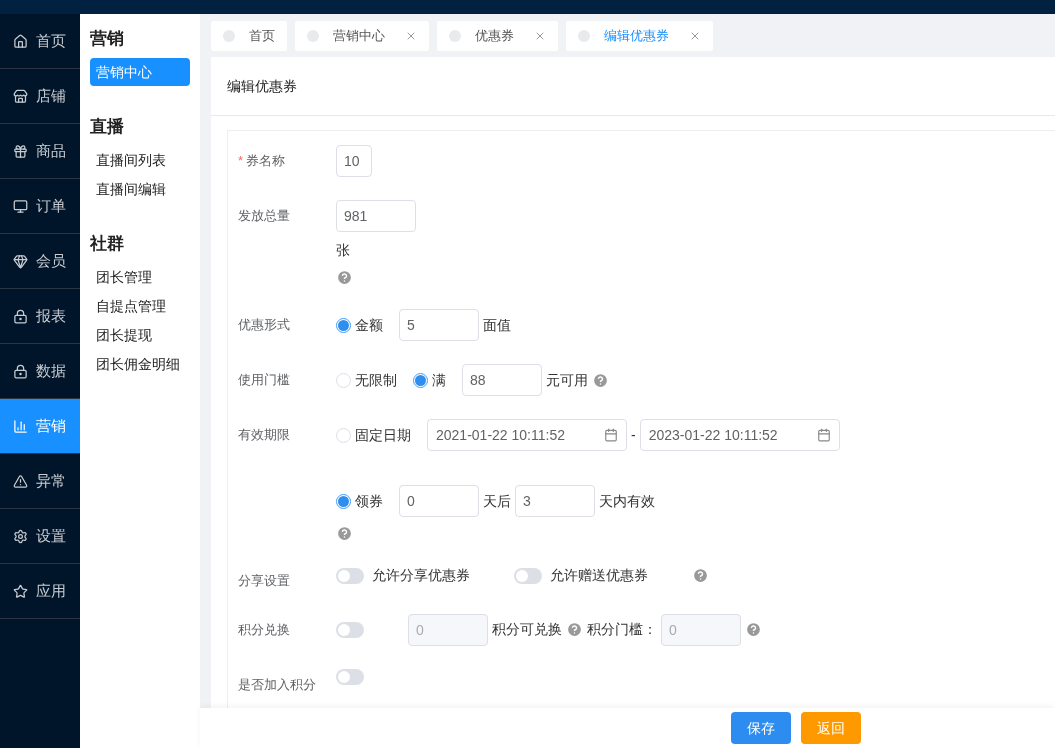 This screenshot has height=748, width=1055. What do you see at coordinates (266, 161) in the screenshot?
I see `form-label: 券名称` at bounding box center [266, 161].